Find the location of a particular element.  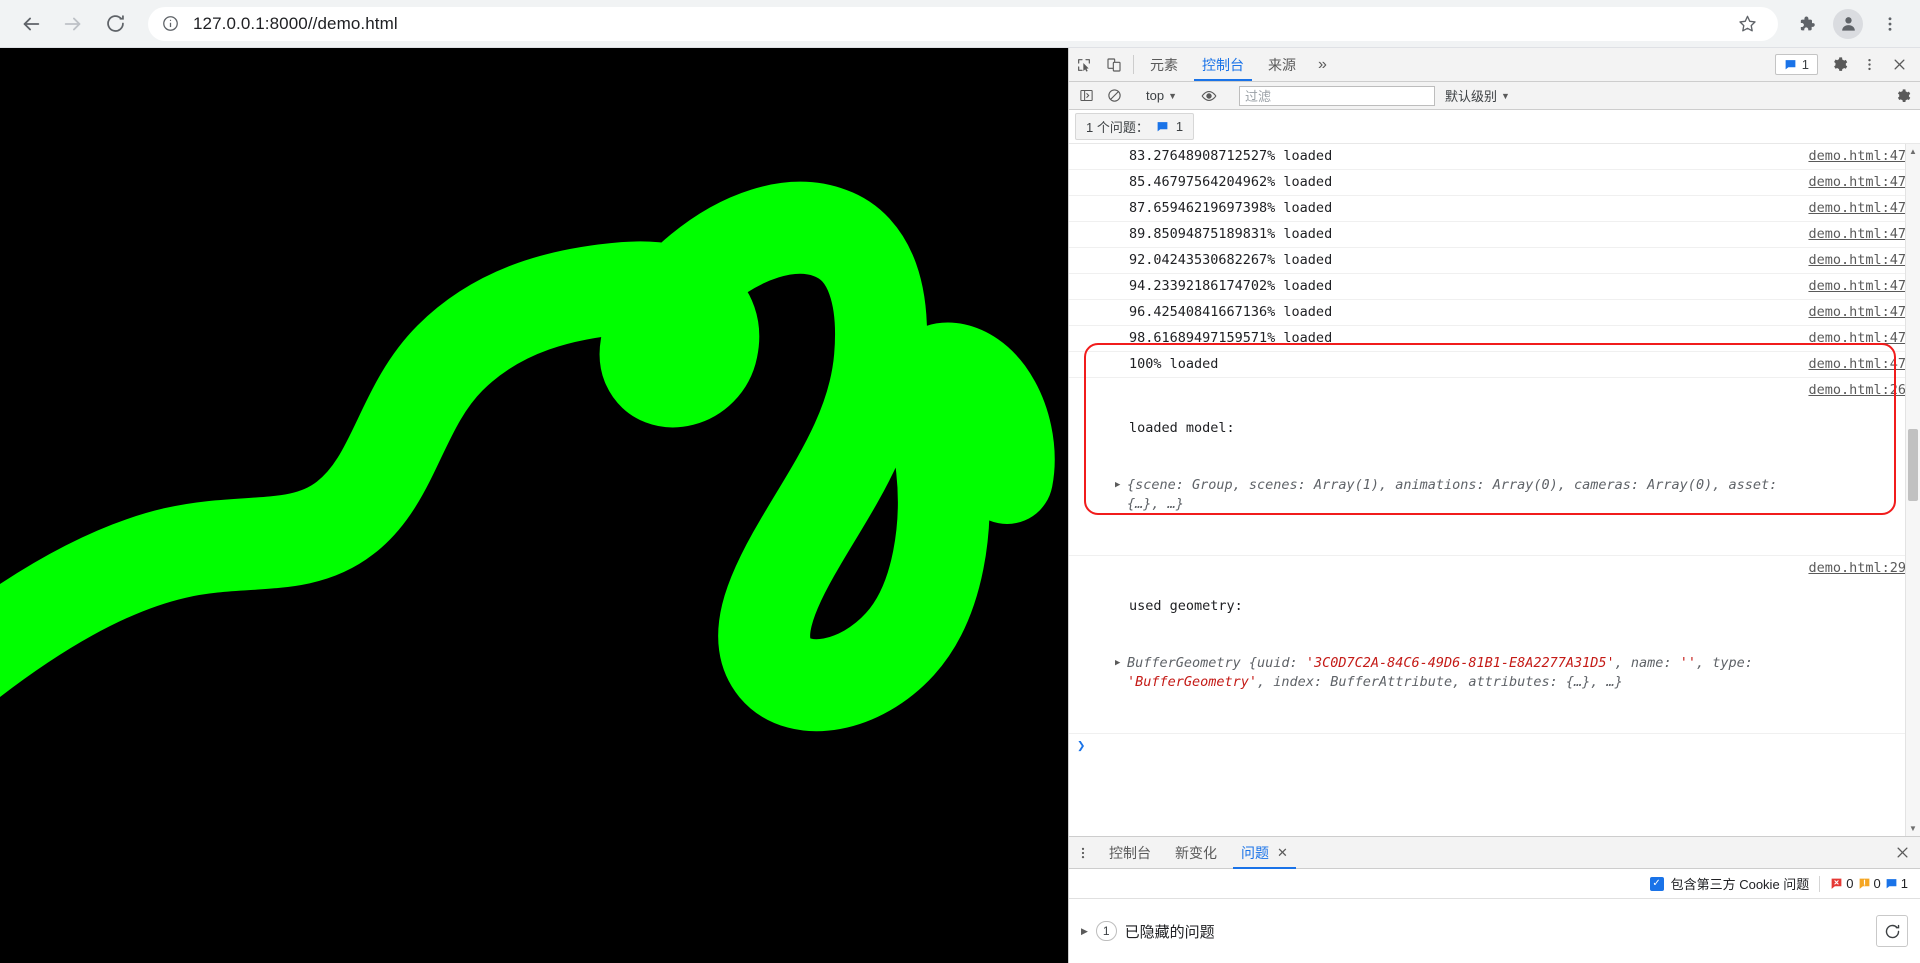

live-expression-button is located at coordinates (1209, 96).